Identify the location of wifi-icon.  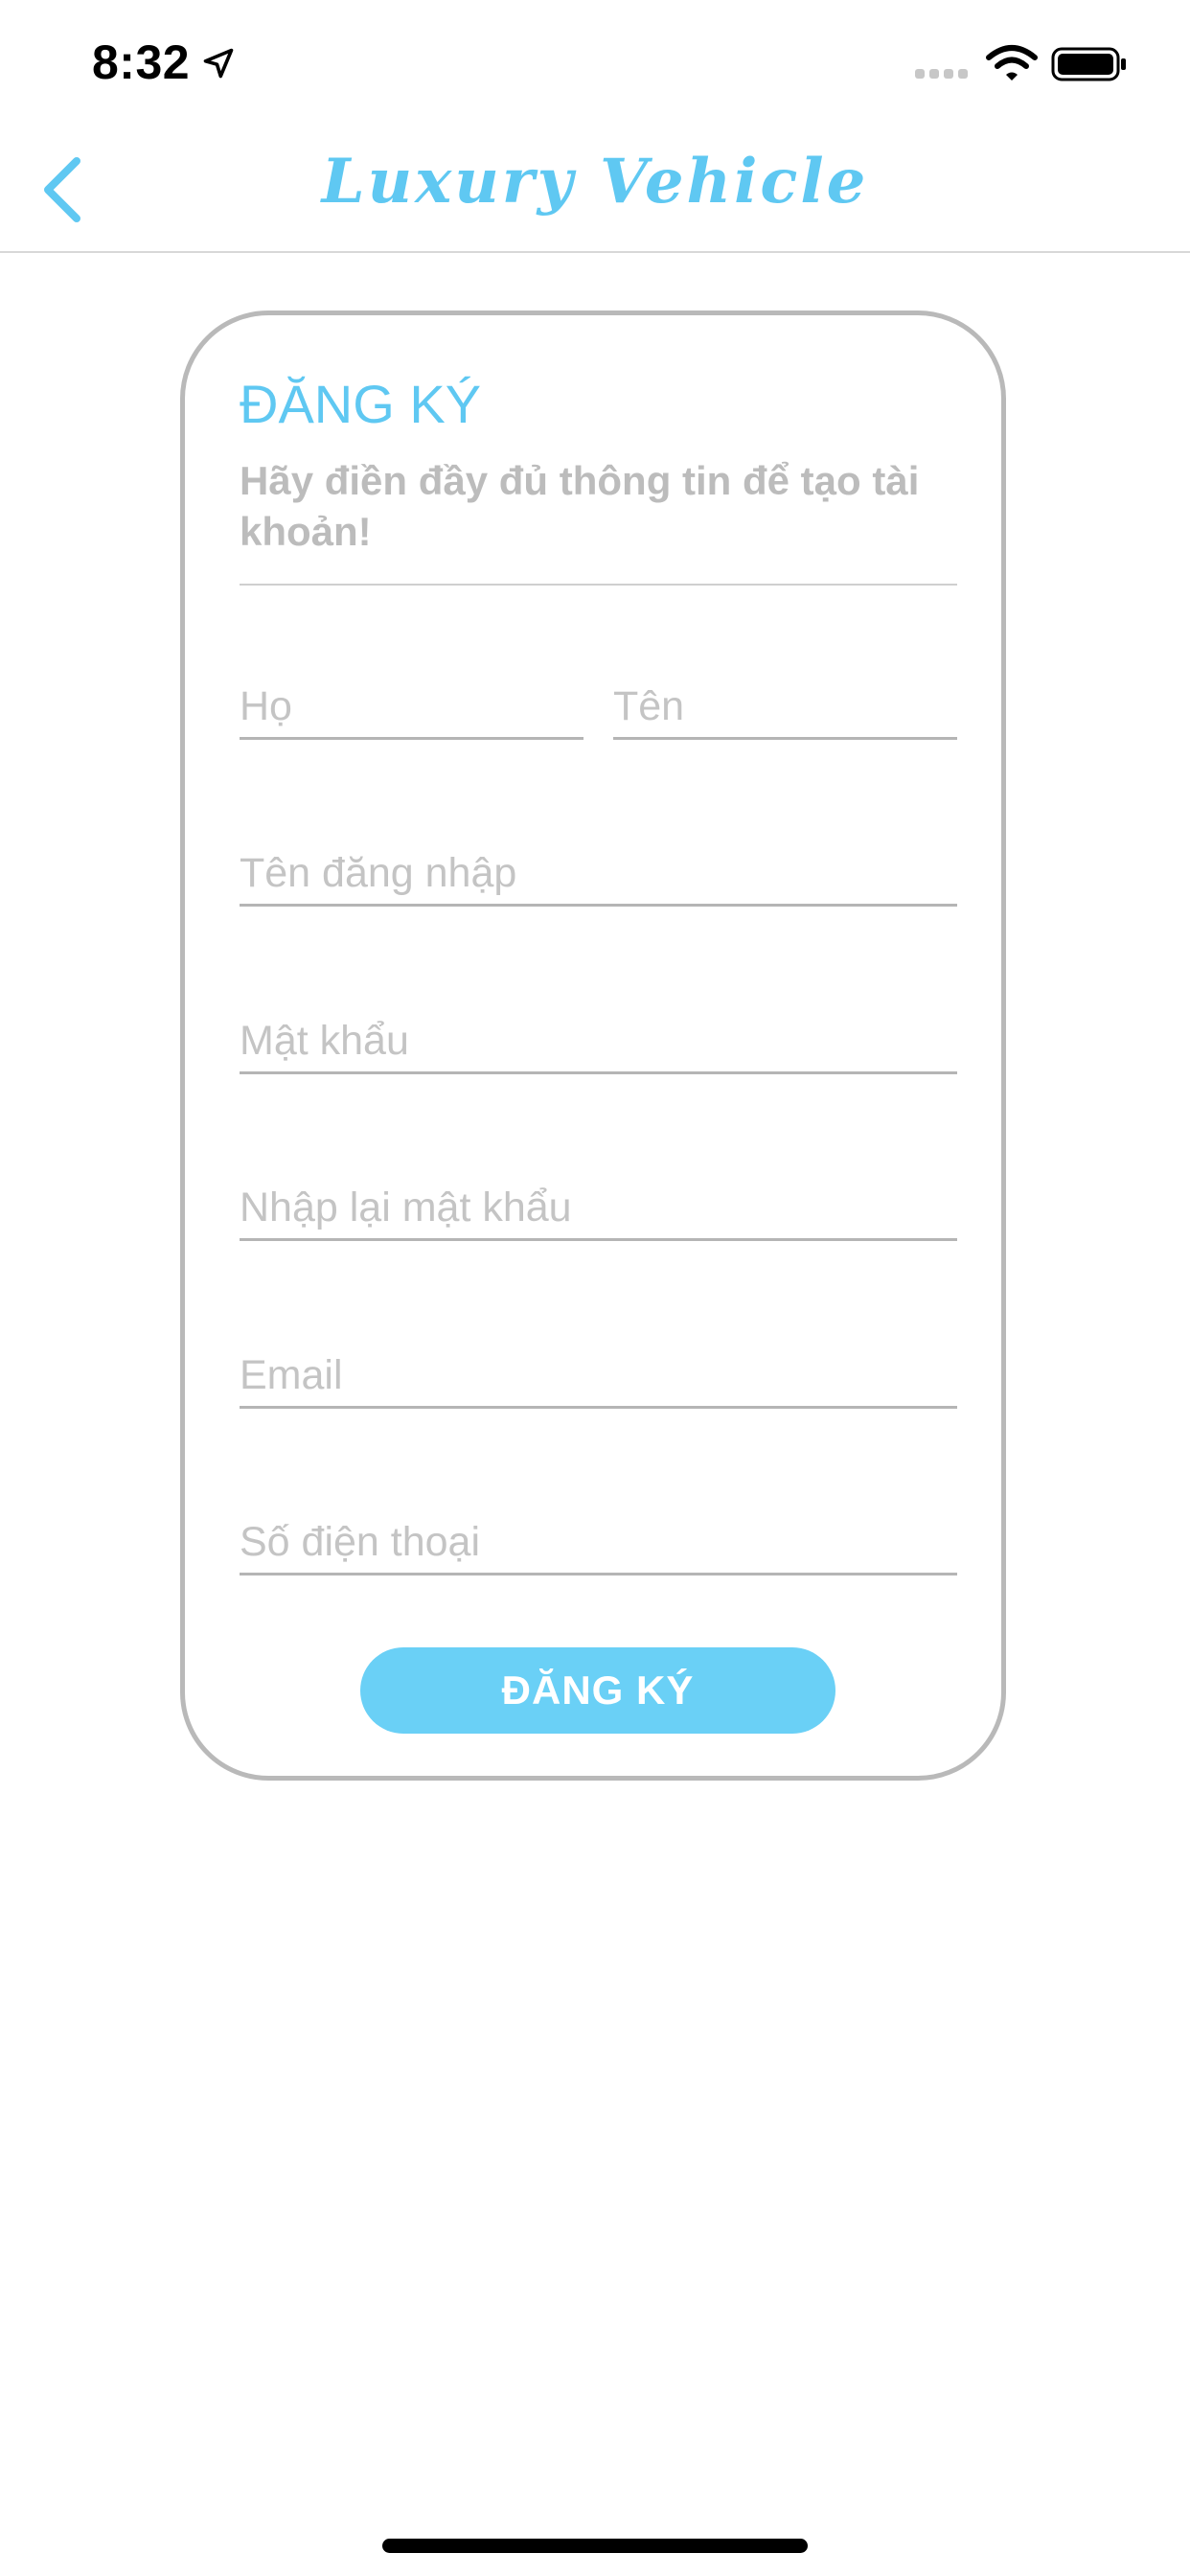
(1012, 63).